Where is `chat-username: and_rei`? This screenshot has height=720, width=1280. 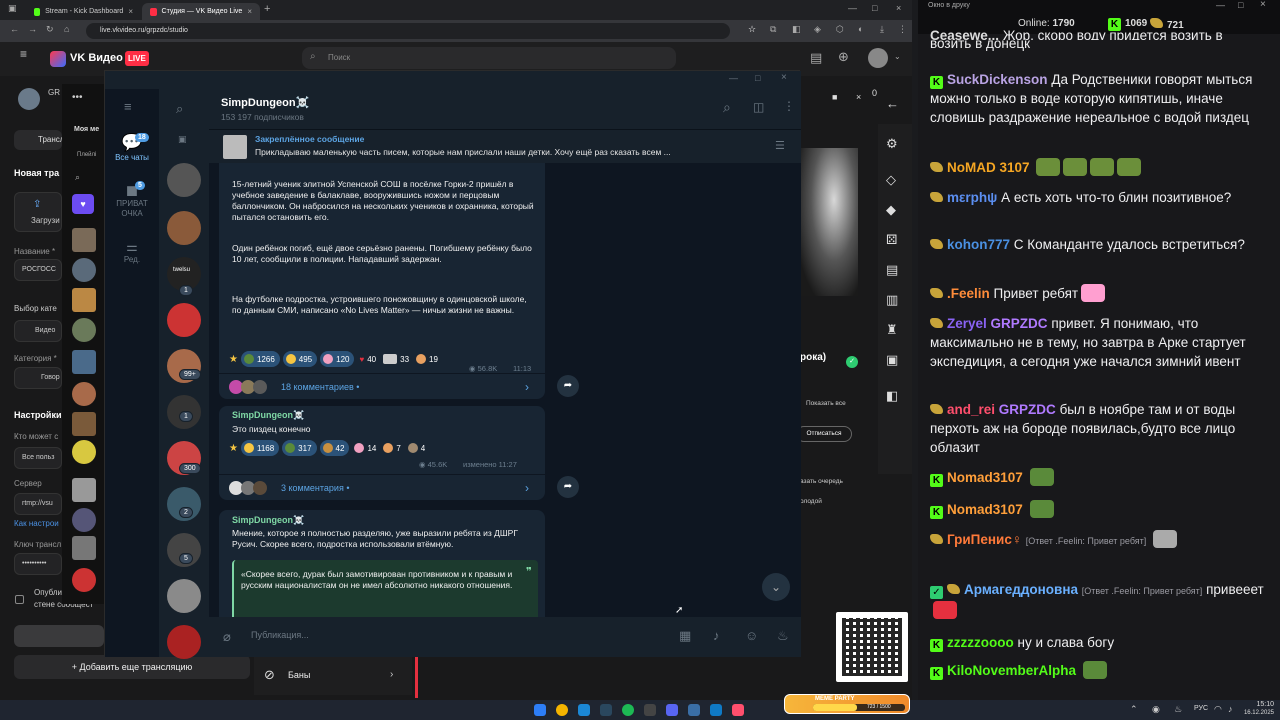
chat-username: and_rei is located at coordinates (971, 409).